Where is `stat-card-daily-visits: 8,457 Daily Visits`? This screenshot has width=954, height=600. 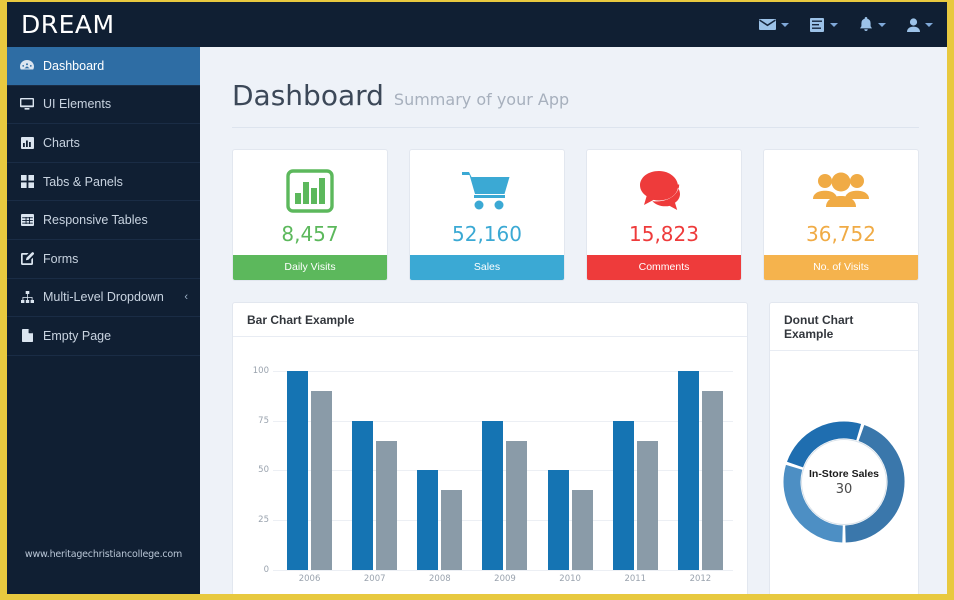 stat-card-daily-visits: 8,457 Daily Visits is located at coordinates (310, 215).